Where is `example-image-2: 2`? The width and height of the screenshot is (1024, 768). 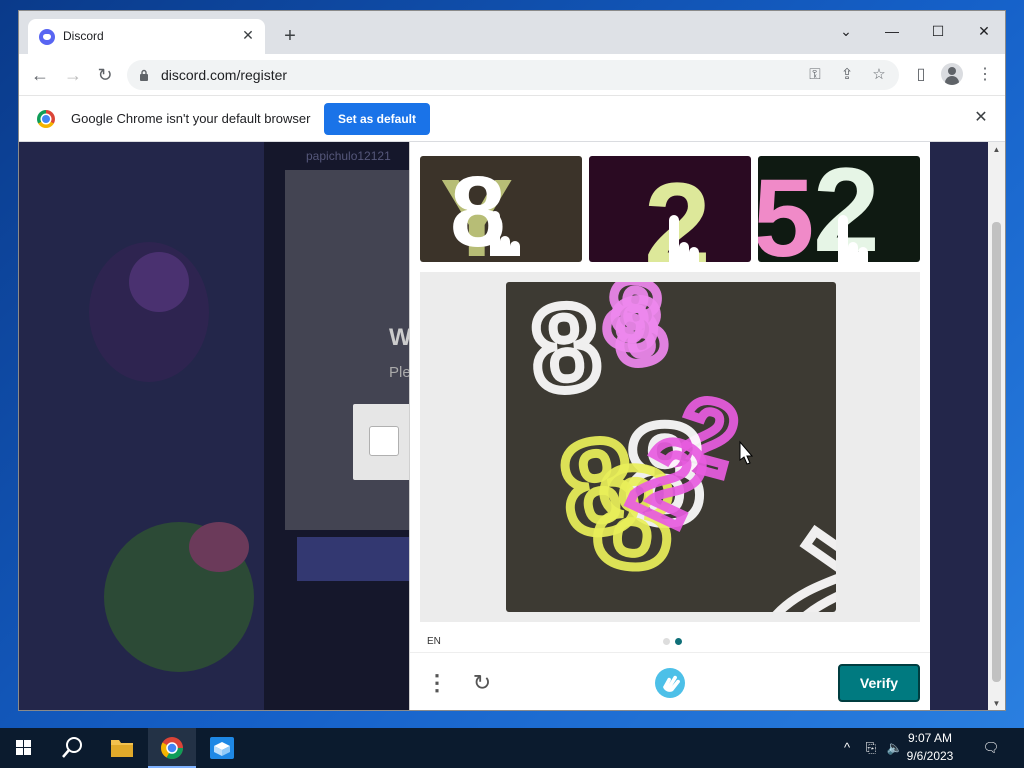 example-image-2: 2 is located at coordinates (670, 209).